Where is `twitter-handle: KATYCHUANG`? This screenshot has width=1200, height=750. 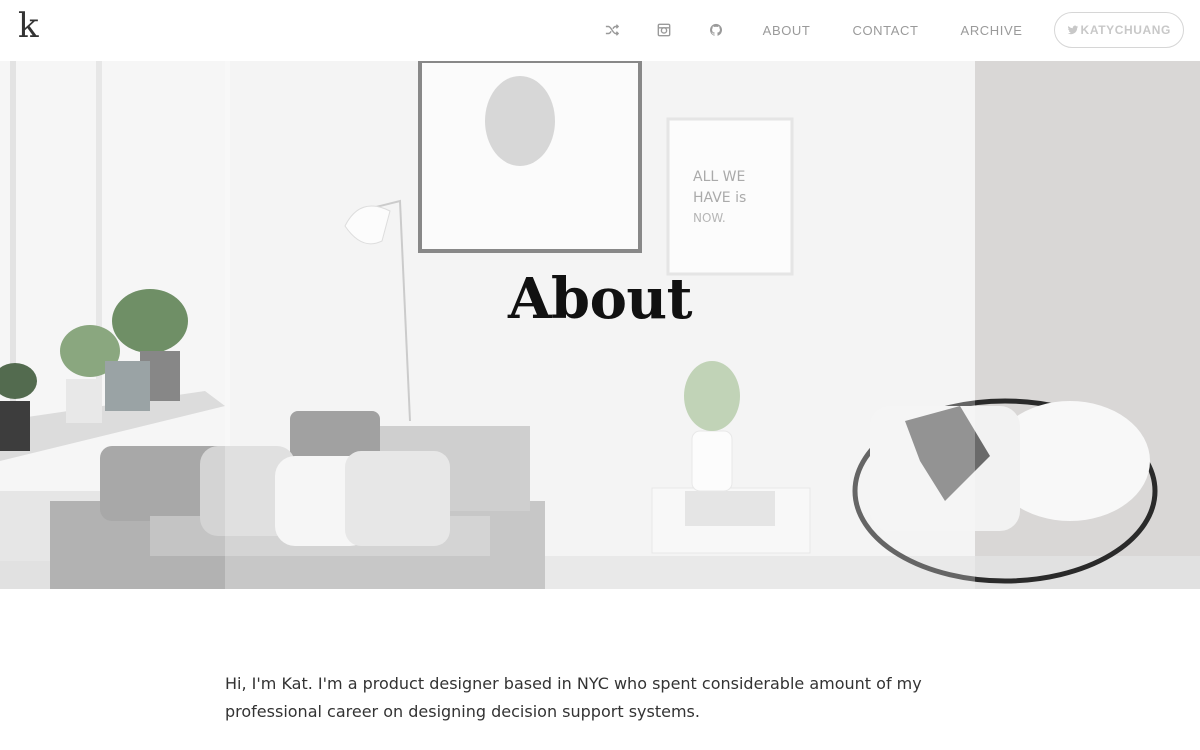
twitter-handle: KATYCHUANG is located at coordinates (1125, 30).